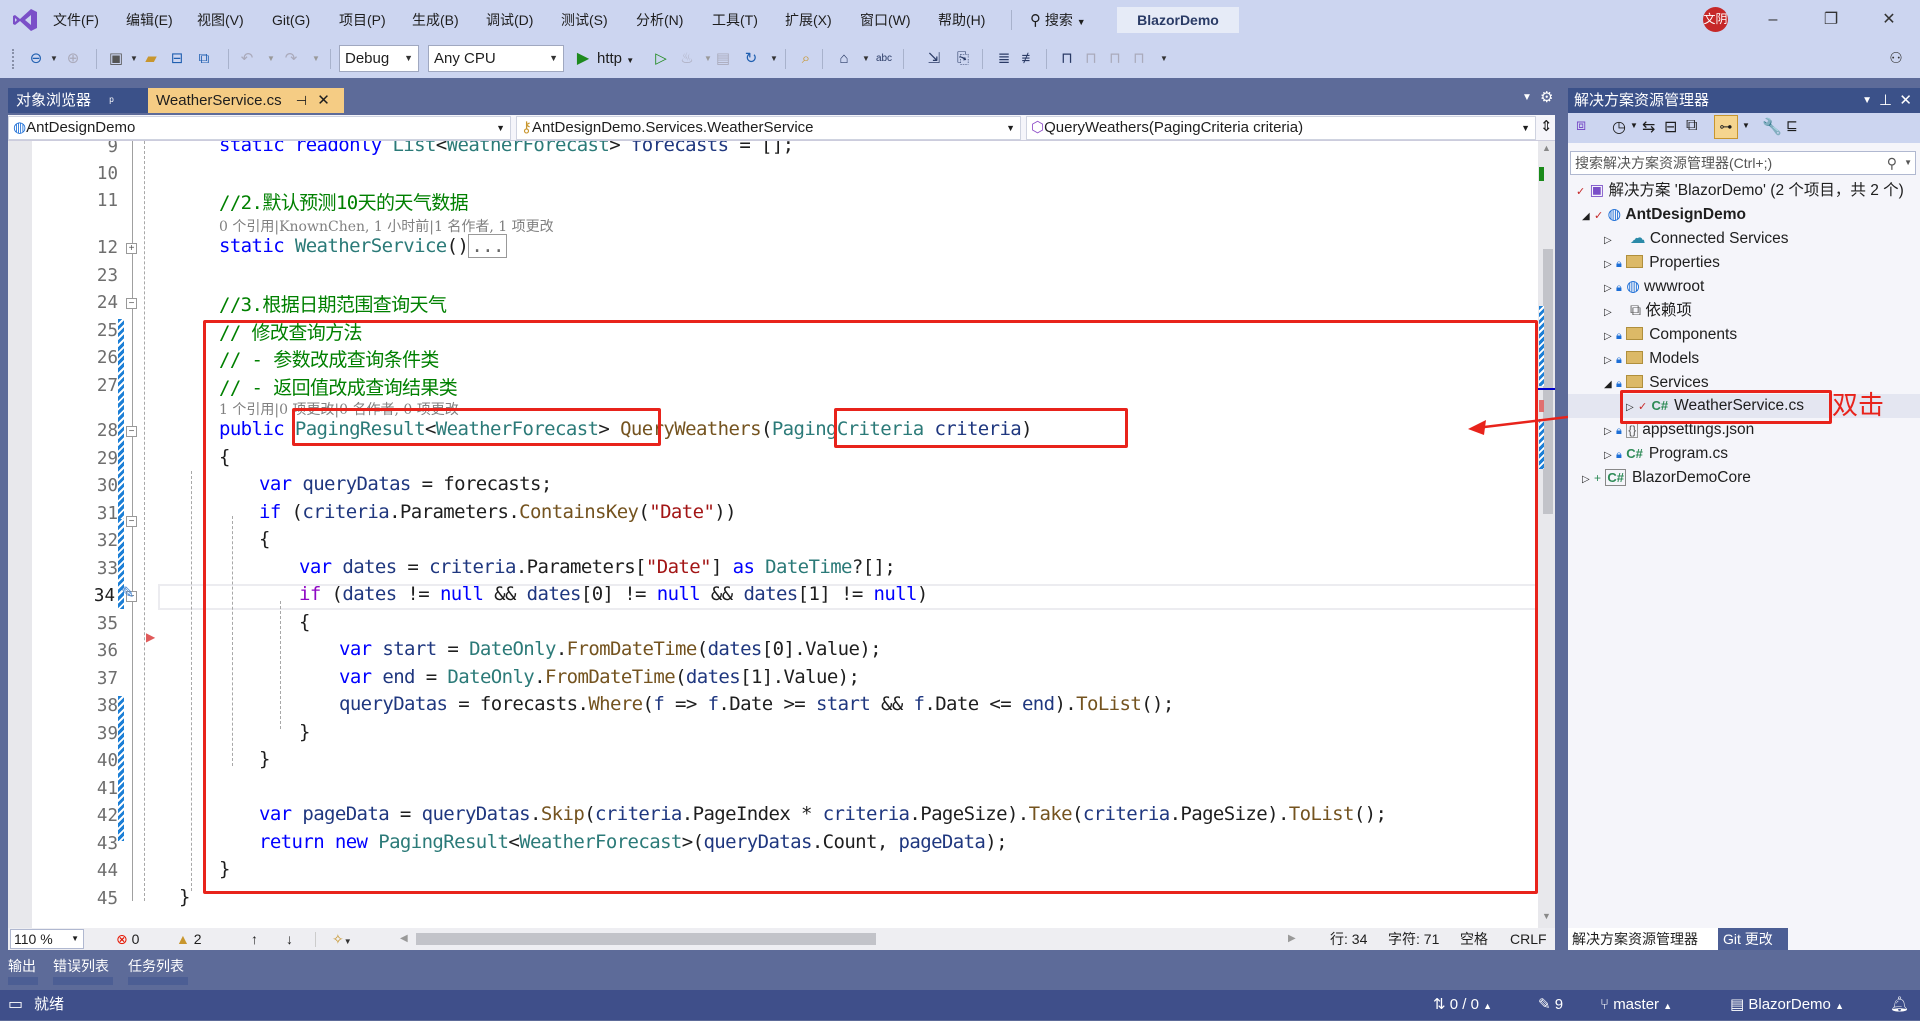 The height and width of the screenshot is (1021, 1920). Describe the element at coordinates (379, 58) in the screenshot. I see `solution-configuration-select: Debug ▼` at that location.